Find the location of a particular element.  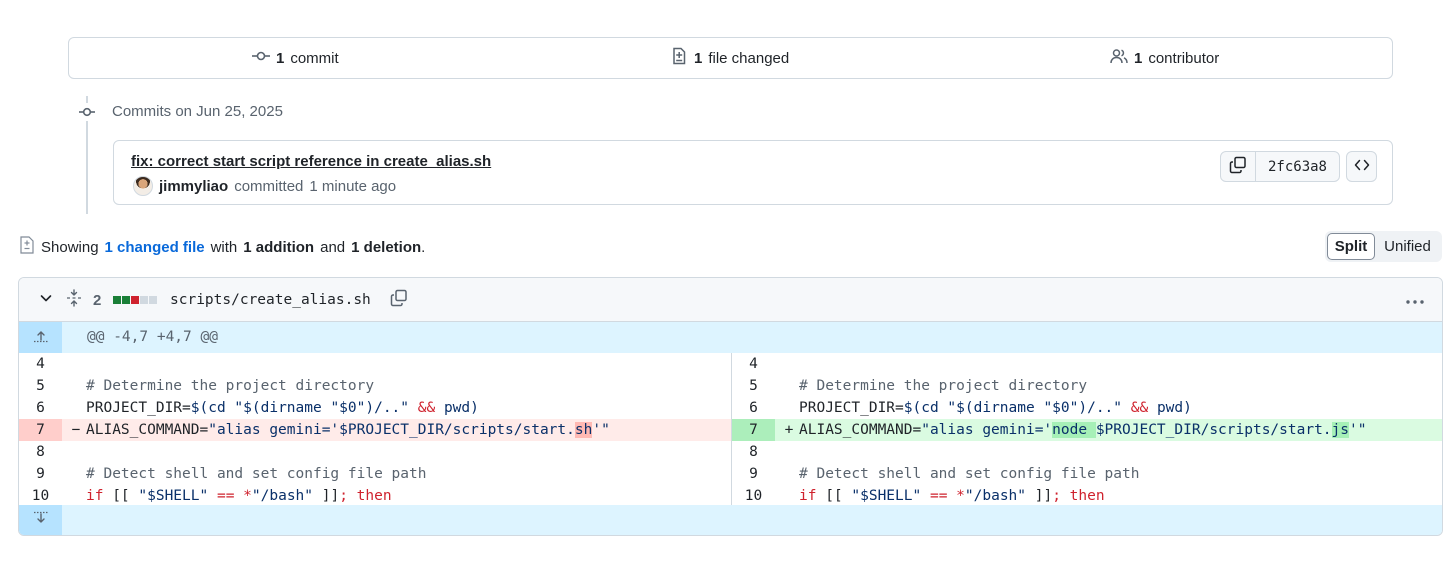

expand-all-button is located at coordinates (74, 300).